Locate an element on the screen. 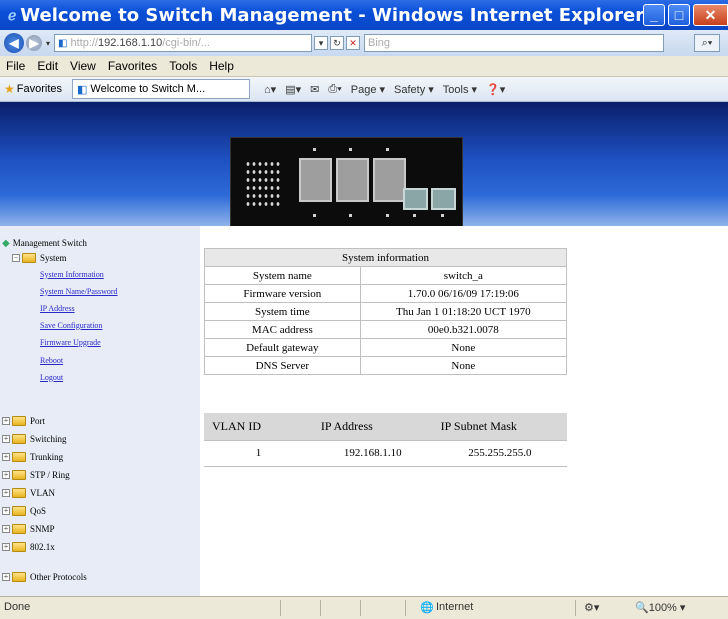 The image size is (728, 619). menu-file: File is located at coordinates (15, 66).